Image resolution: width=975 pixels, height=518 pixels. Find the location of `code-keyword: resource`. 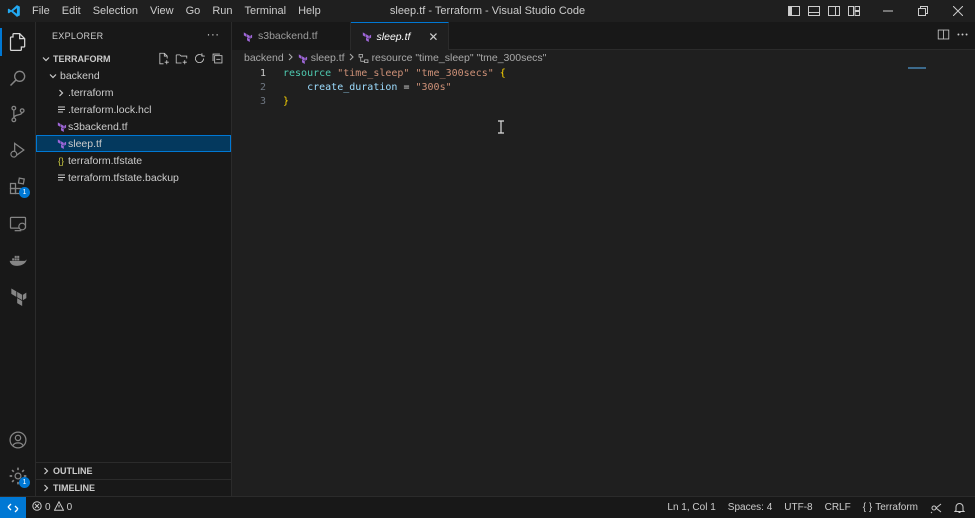

code-keyword: resource is located at coordinates (307, 73).